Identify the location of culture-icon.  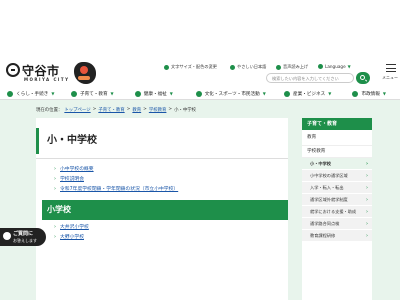
(198, 93).